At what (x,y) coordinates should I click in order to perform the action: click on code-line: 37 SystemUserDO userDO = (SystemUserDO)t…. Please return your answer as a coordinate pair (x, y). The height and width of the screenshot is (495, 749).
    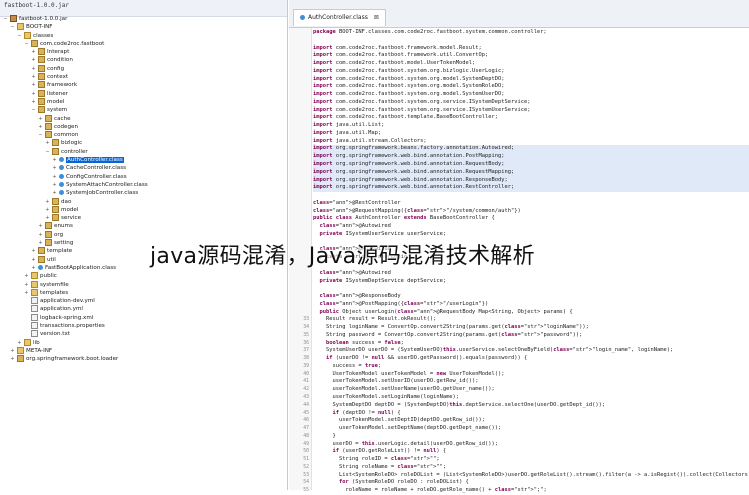
    Looking at the image, I should click on (526, 351).